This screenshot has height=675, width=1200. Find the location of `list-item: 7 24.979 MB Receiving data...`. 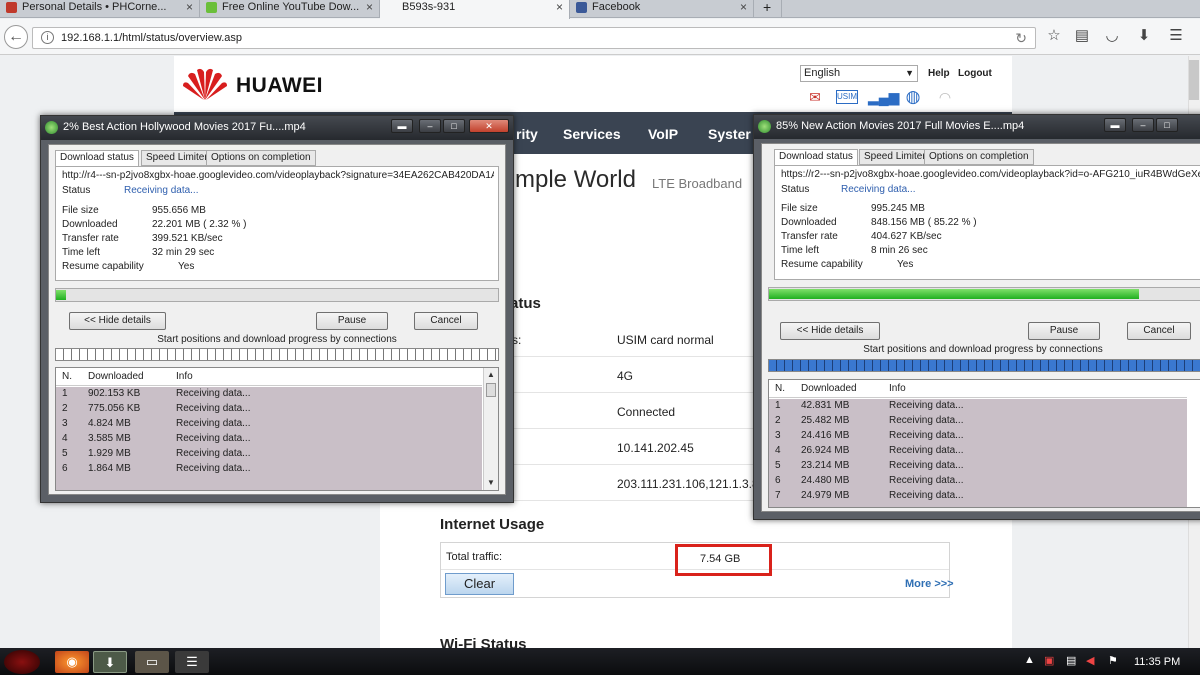

list-item: 7 24.979 MB Receiving data... is located at coordinates (978, 496).